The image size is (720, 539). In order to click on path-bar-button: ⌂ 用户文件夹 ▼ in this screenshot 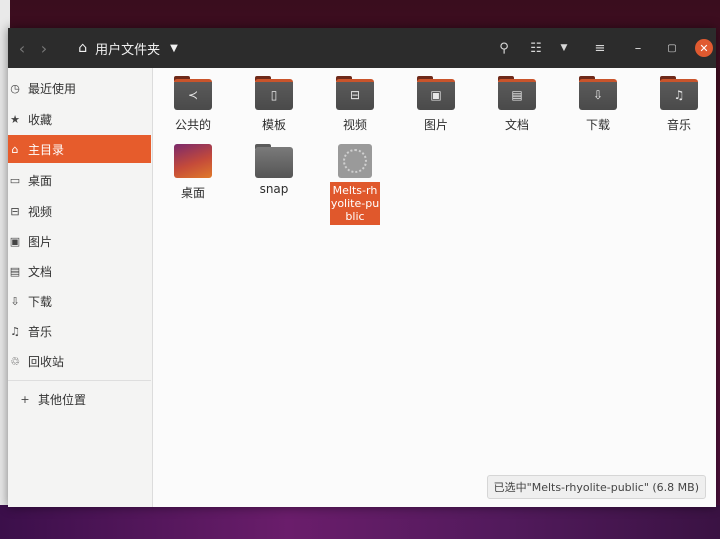, I will do `click(128, 48)`.